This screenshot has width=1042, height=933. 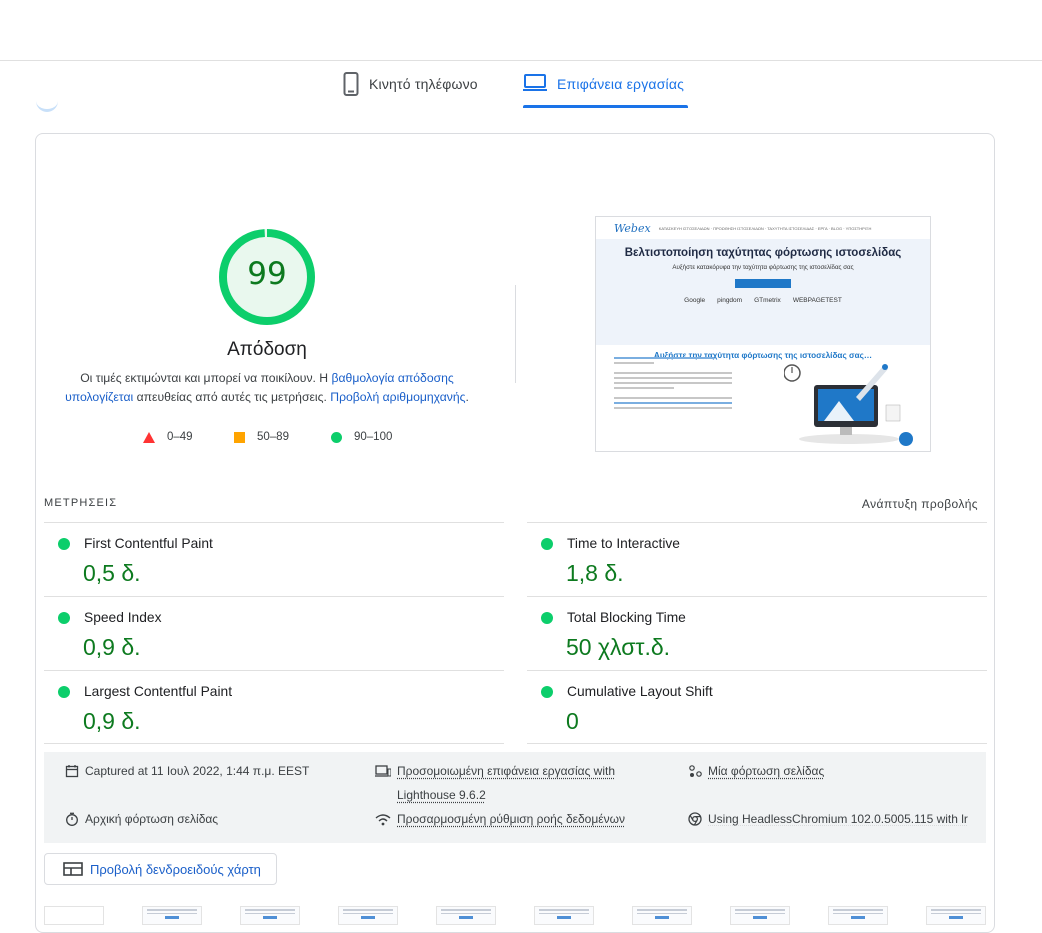 What do you see at coordinates (623, 543) in the screenshot?
I see `metric-name: Time to Interactive` at bounding box center [623, 543].